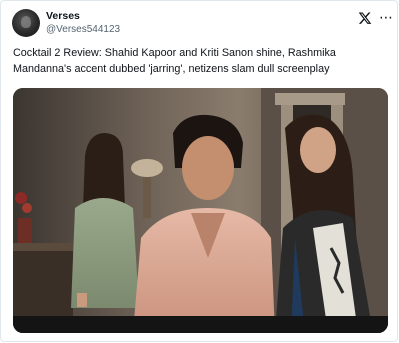 This screenshot has height=343, width=399. Describe the element at coordinates (63, 16) in the screenshot. I see `author-name: Verses` at that location.